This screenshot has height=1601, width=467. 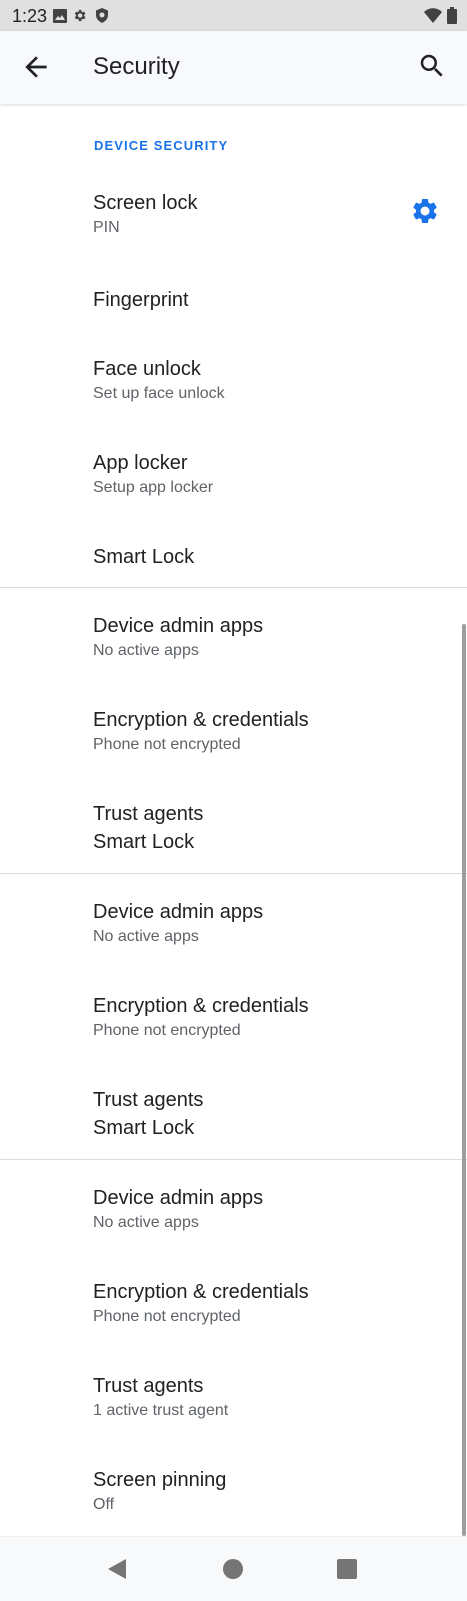 What do you see at coordinates (233, 560) in the screenshot?
I see `list-item-smart-lock: Smart Lock` at bounding box center [233, 560].